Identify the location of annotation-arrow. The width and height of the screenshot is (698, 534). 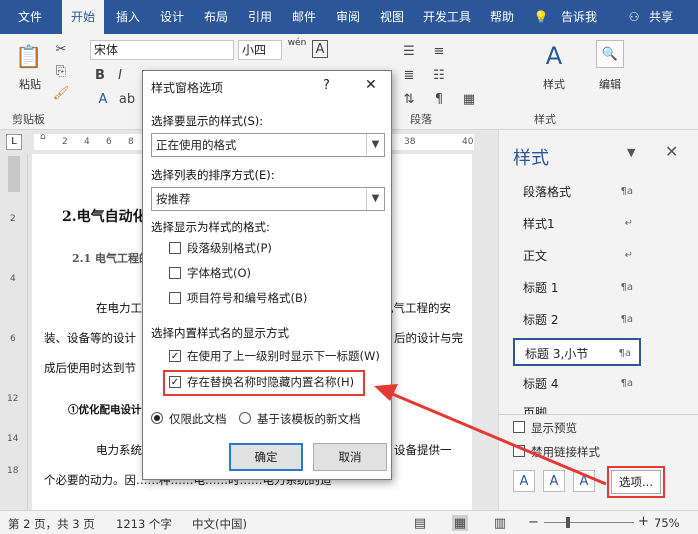
(490, 435).